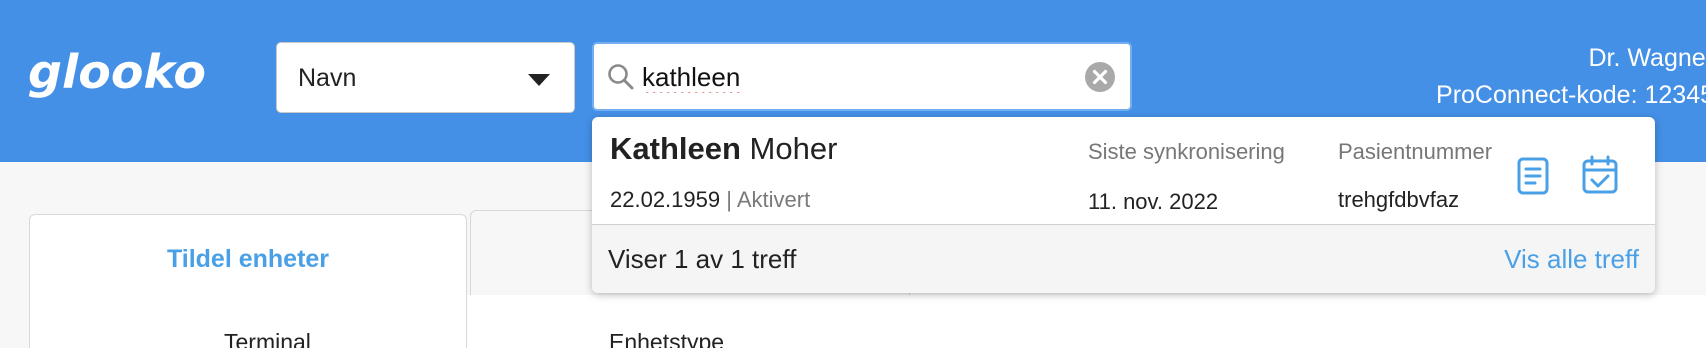 The height and width of the screenshot is (348, 1706). Describe the element at coordinates (702, 259) in the screenshot. I see `results-count: Viser 1 av 1 treff` at that location.